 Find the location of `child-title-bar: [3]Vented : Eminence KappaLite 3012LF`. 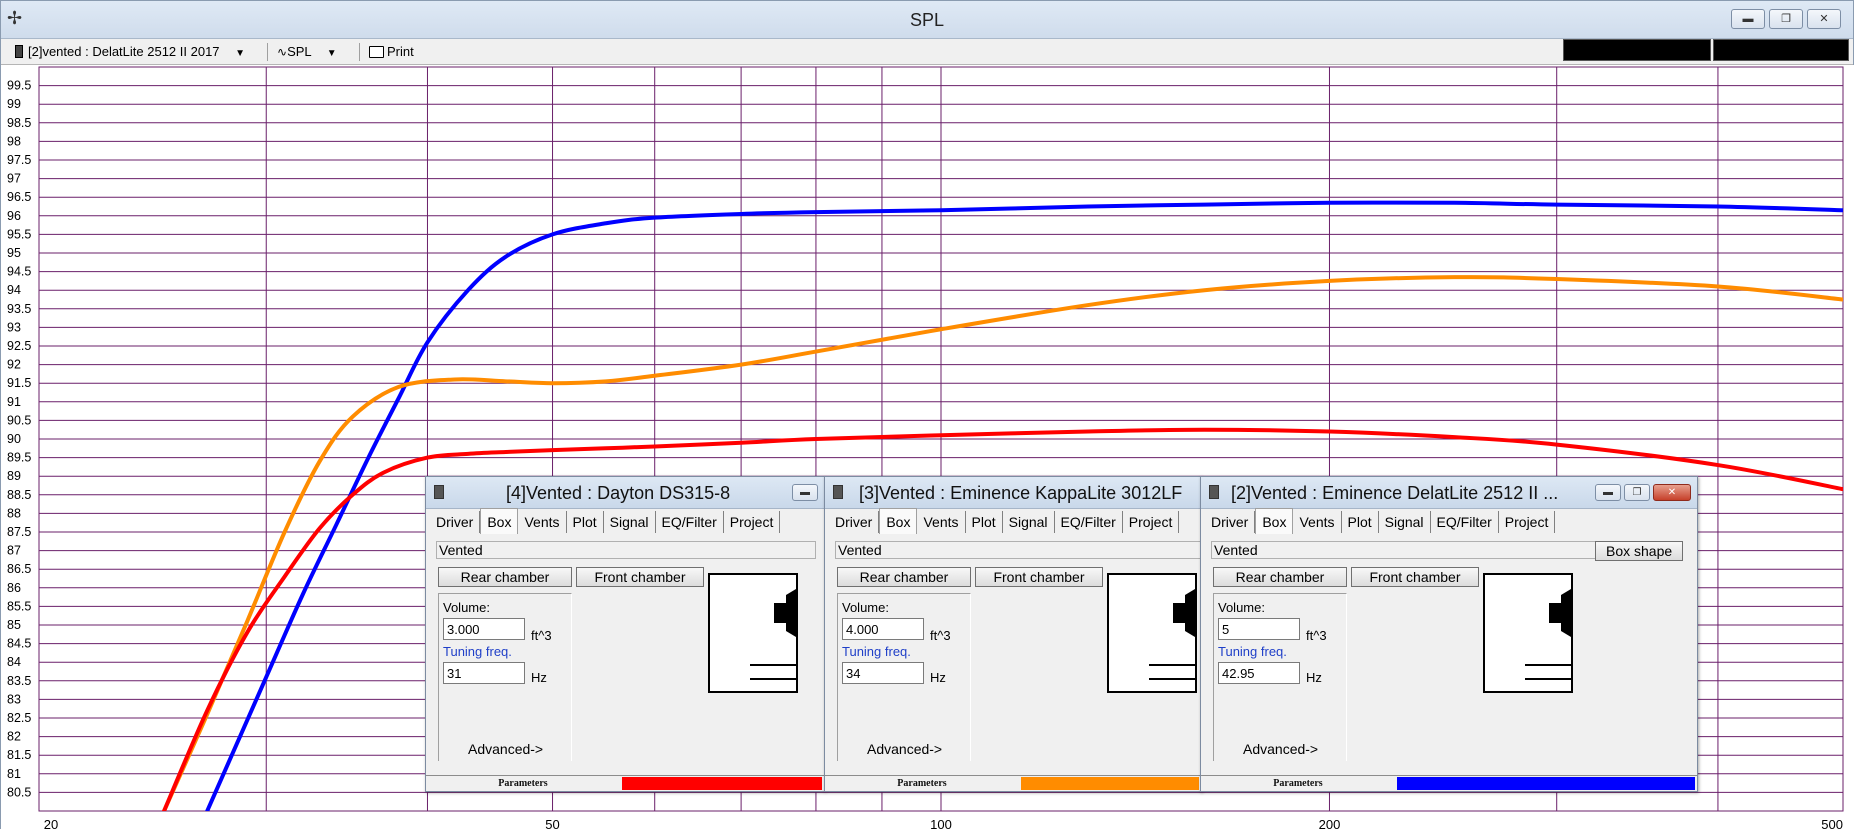

child-title-bar: [3]Vented : Eminence KappaLite 3012LF is located at coordinates (1013, 493).